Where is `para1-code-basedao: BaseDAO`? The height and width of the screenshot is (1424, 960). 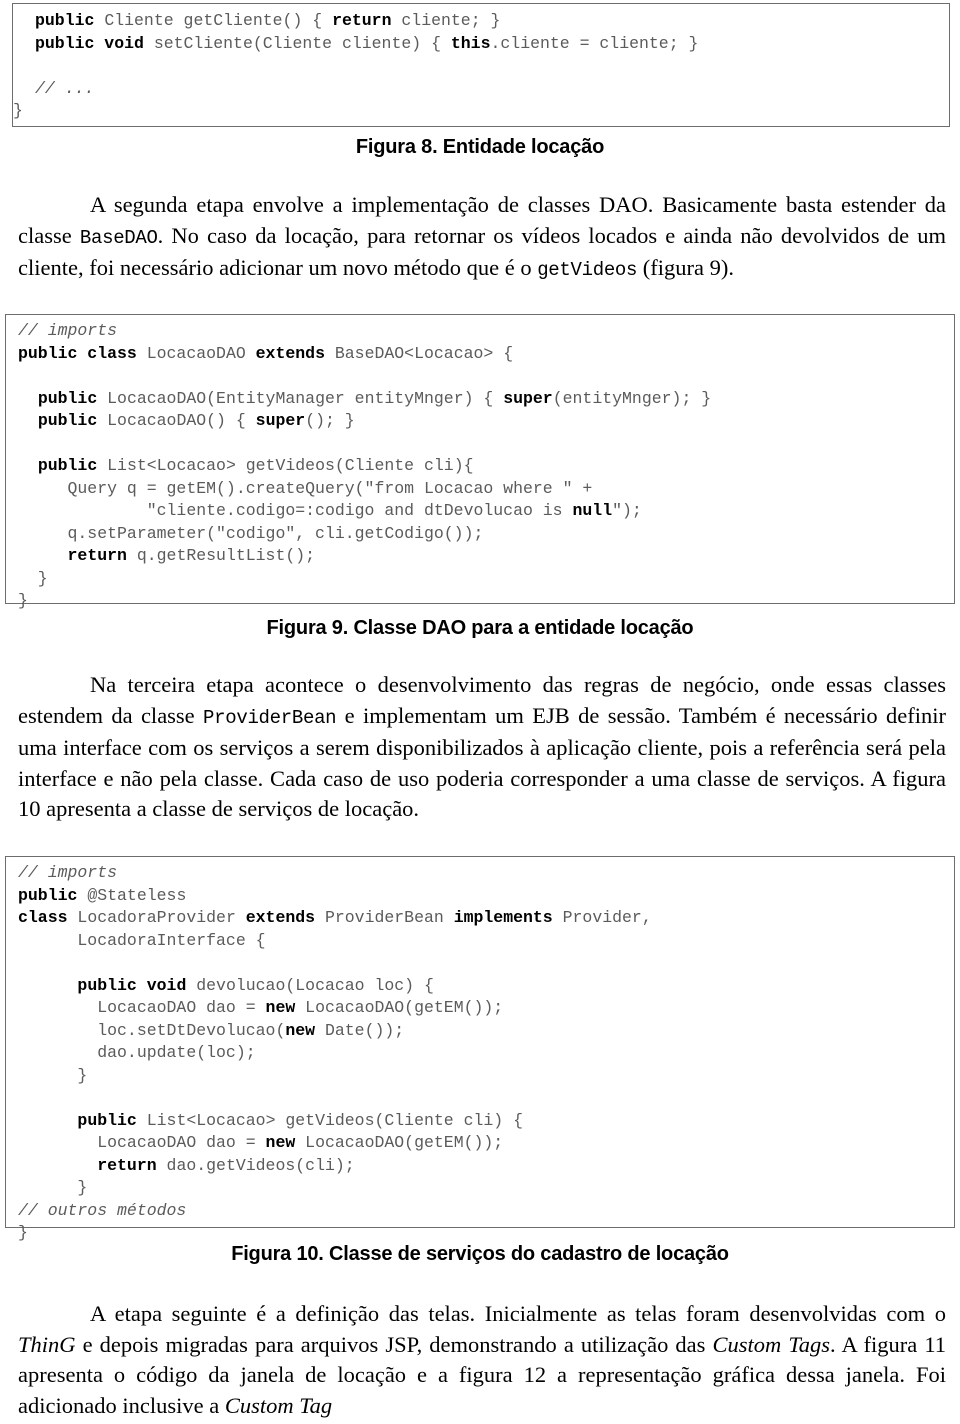 para1-code-basedao: BaseDAO is located at coordinates (118, 237).